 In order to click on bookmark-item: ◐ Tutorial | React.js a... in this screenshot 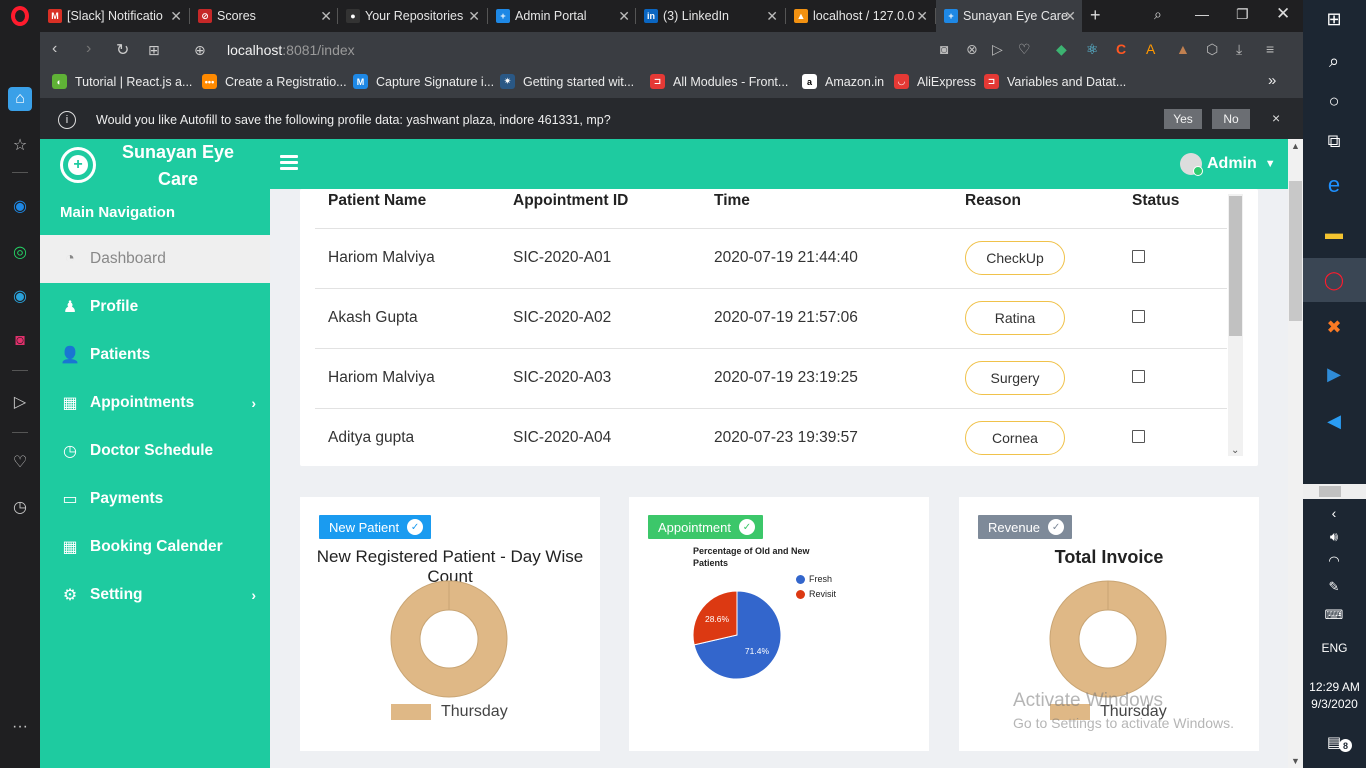, I will do `click(122, 81)`.